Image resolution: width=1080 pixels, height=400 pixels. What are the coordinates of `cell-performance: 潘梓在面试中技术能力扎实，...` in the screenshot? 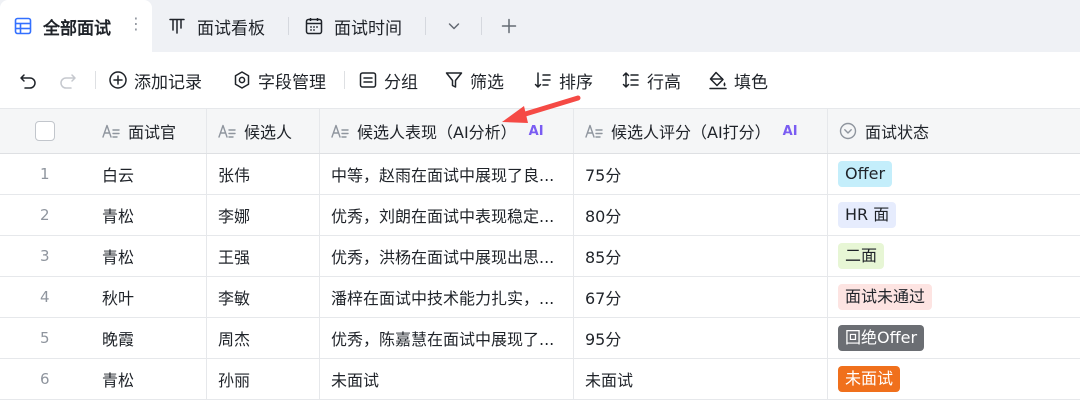 It's located at (449, 297).